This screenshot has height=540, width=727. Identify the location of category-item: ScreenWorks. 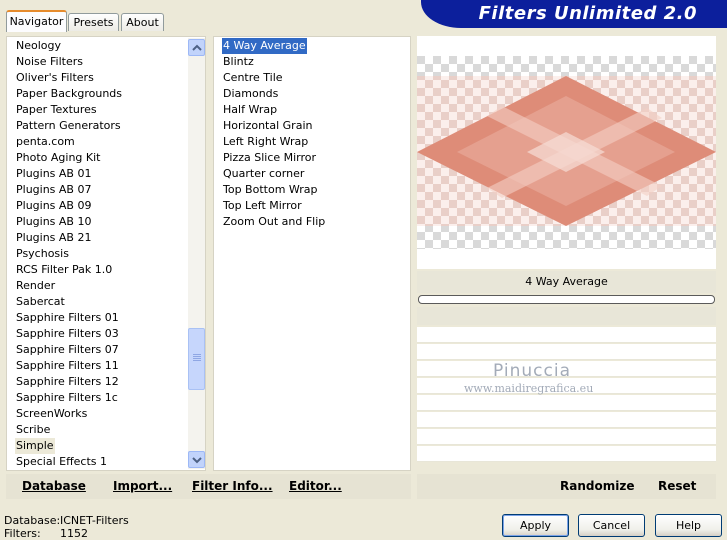
(51, 414).